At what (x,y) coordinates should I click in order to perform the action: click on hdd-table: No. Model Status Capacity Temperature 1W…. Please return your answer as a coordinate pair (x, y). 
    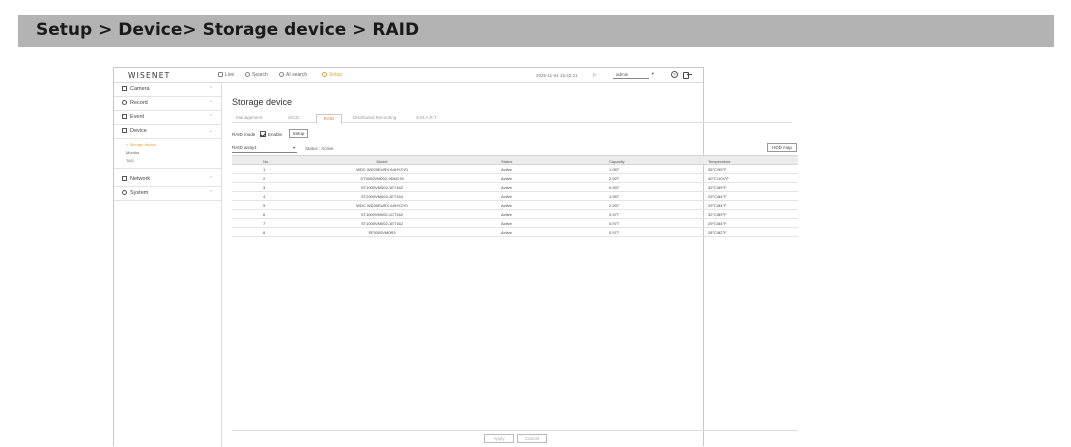
    Looking at the image, I should click on (515, 196).